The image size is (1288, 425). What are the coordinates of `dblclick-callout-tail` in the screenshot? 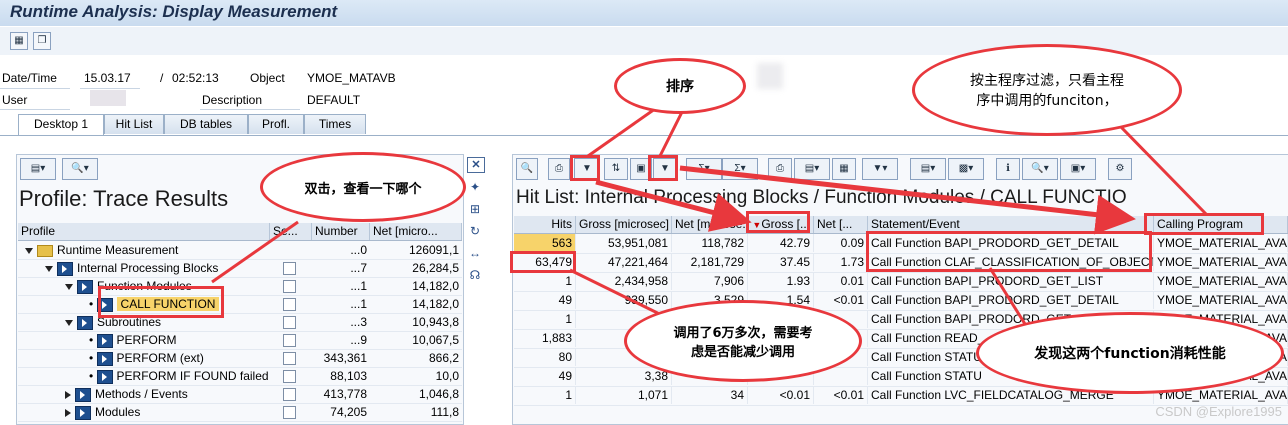 It's located at (255, 252).